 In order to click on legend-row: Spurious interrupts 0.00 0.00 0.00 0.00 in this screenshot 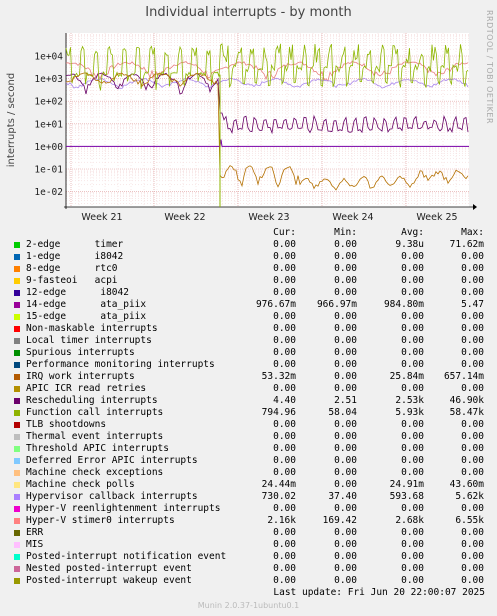, I will do `click(248, 353)`.